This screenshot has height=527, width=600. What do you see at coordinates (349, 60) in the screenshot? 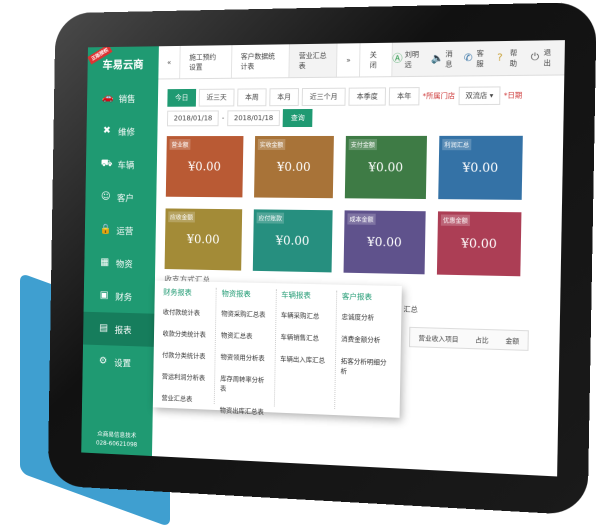
I see `tab-forward-button: »` at bounding box center [349, 60].